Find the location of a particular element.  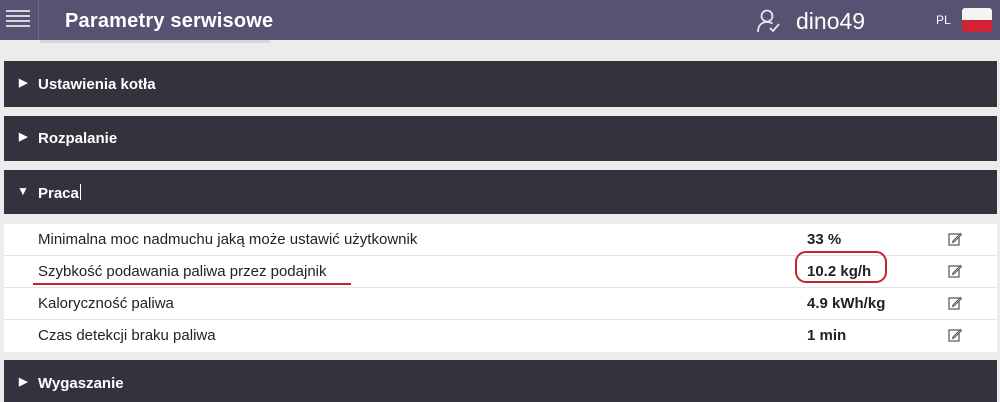

table-row: Czas detekcji braku paliwa 1 min is located at coordinates (500, 335).